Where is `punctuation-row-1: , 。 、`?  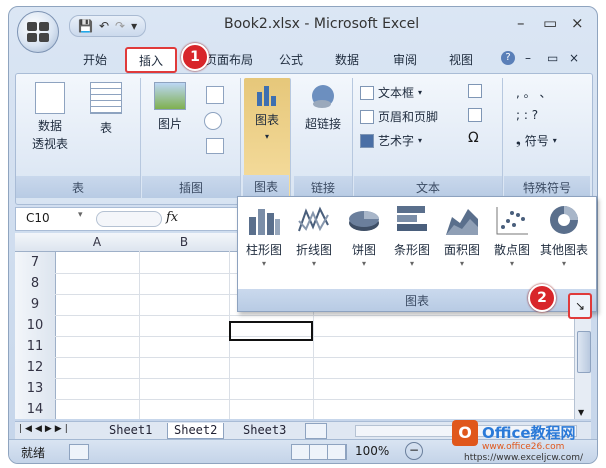 punctuation-row-1: , 。 、 is located at coordinates (533, 92).